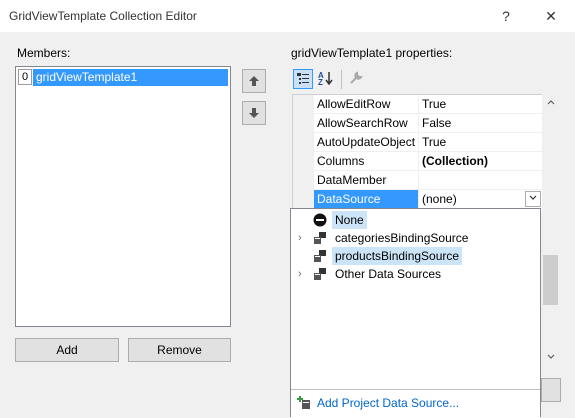  I want to click on alphabetical-button: A Z, so click(326, 79).